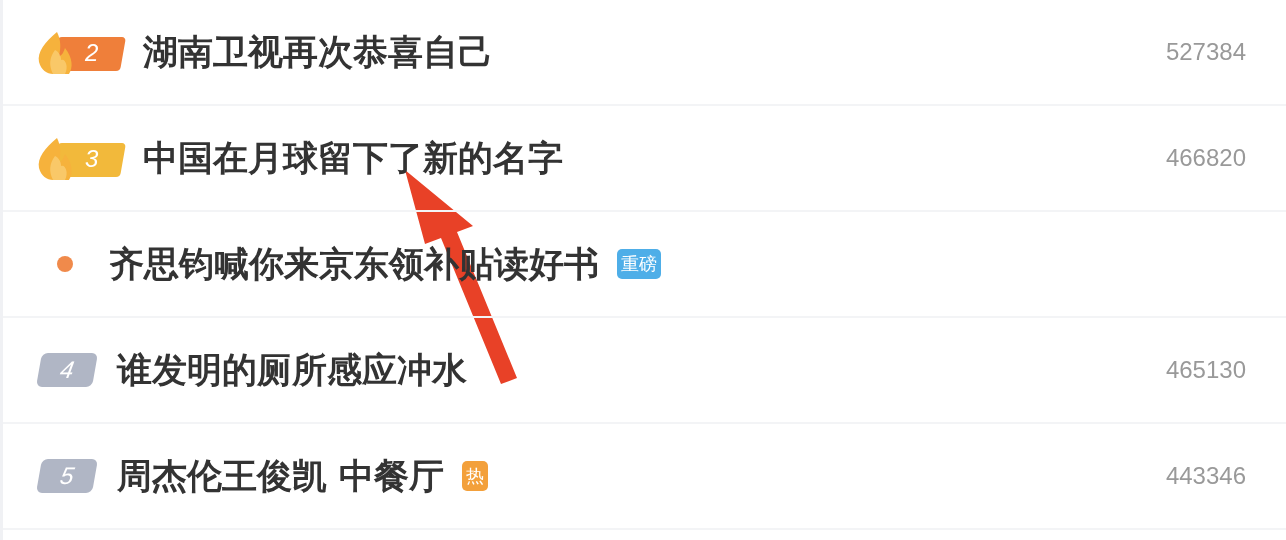 This screenshot has width=1286, height=540. Describe the element at coordinates (67, 370) in the screenshot. I see `rank-badge: 4` at that location.